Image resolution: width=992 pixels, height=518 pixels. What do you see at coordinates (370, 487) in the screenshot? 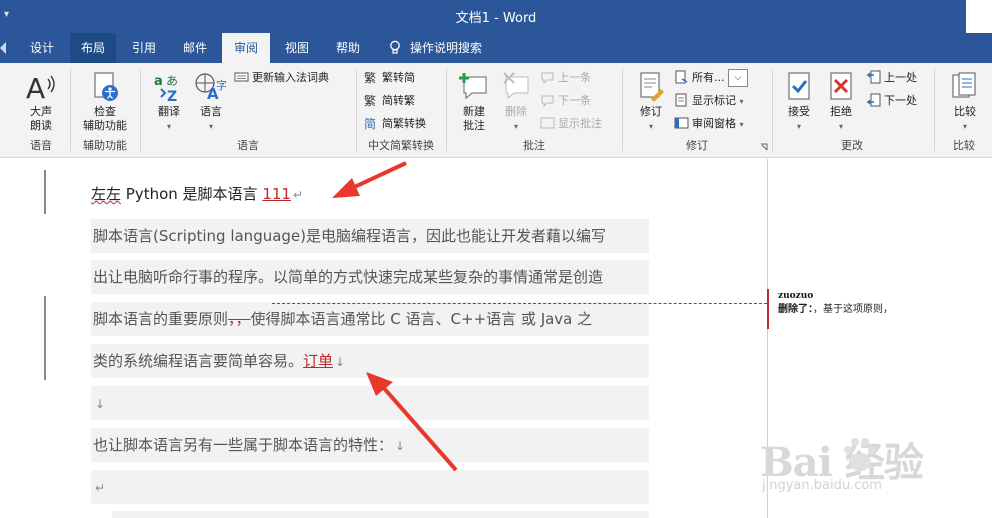
I see `paragraph-line: ↵` at bounding box center [370, 487].